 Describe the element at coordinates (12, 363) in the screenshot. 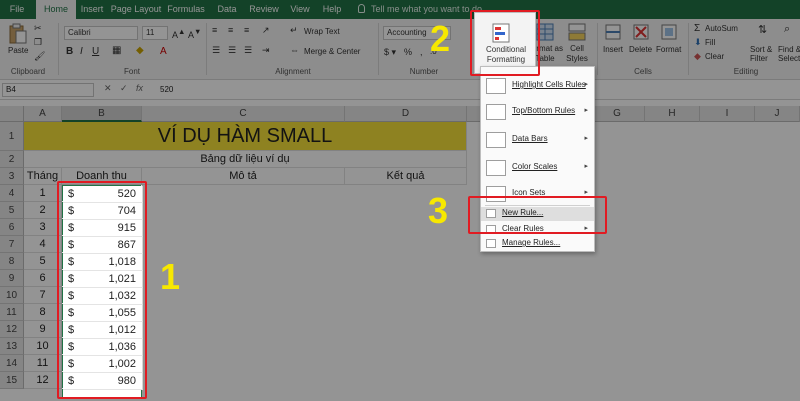

I see `row-header-14: 14` at that location.